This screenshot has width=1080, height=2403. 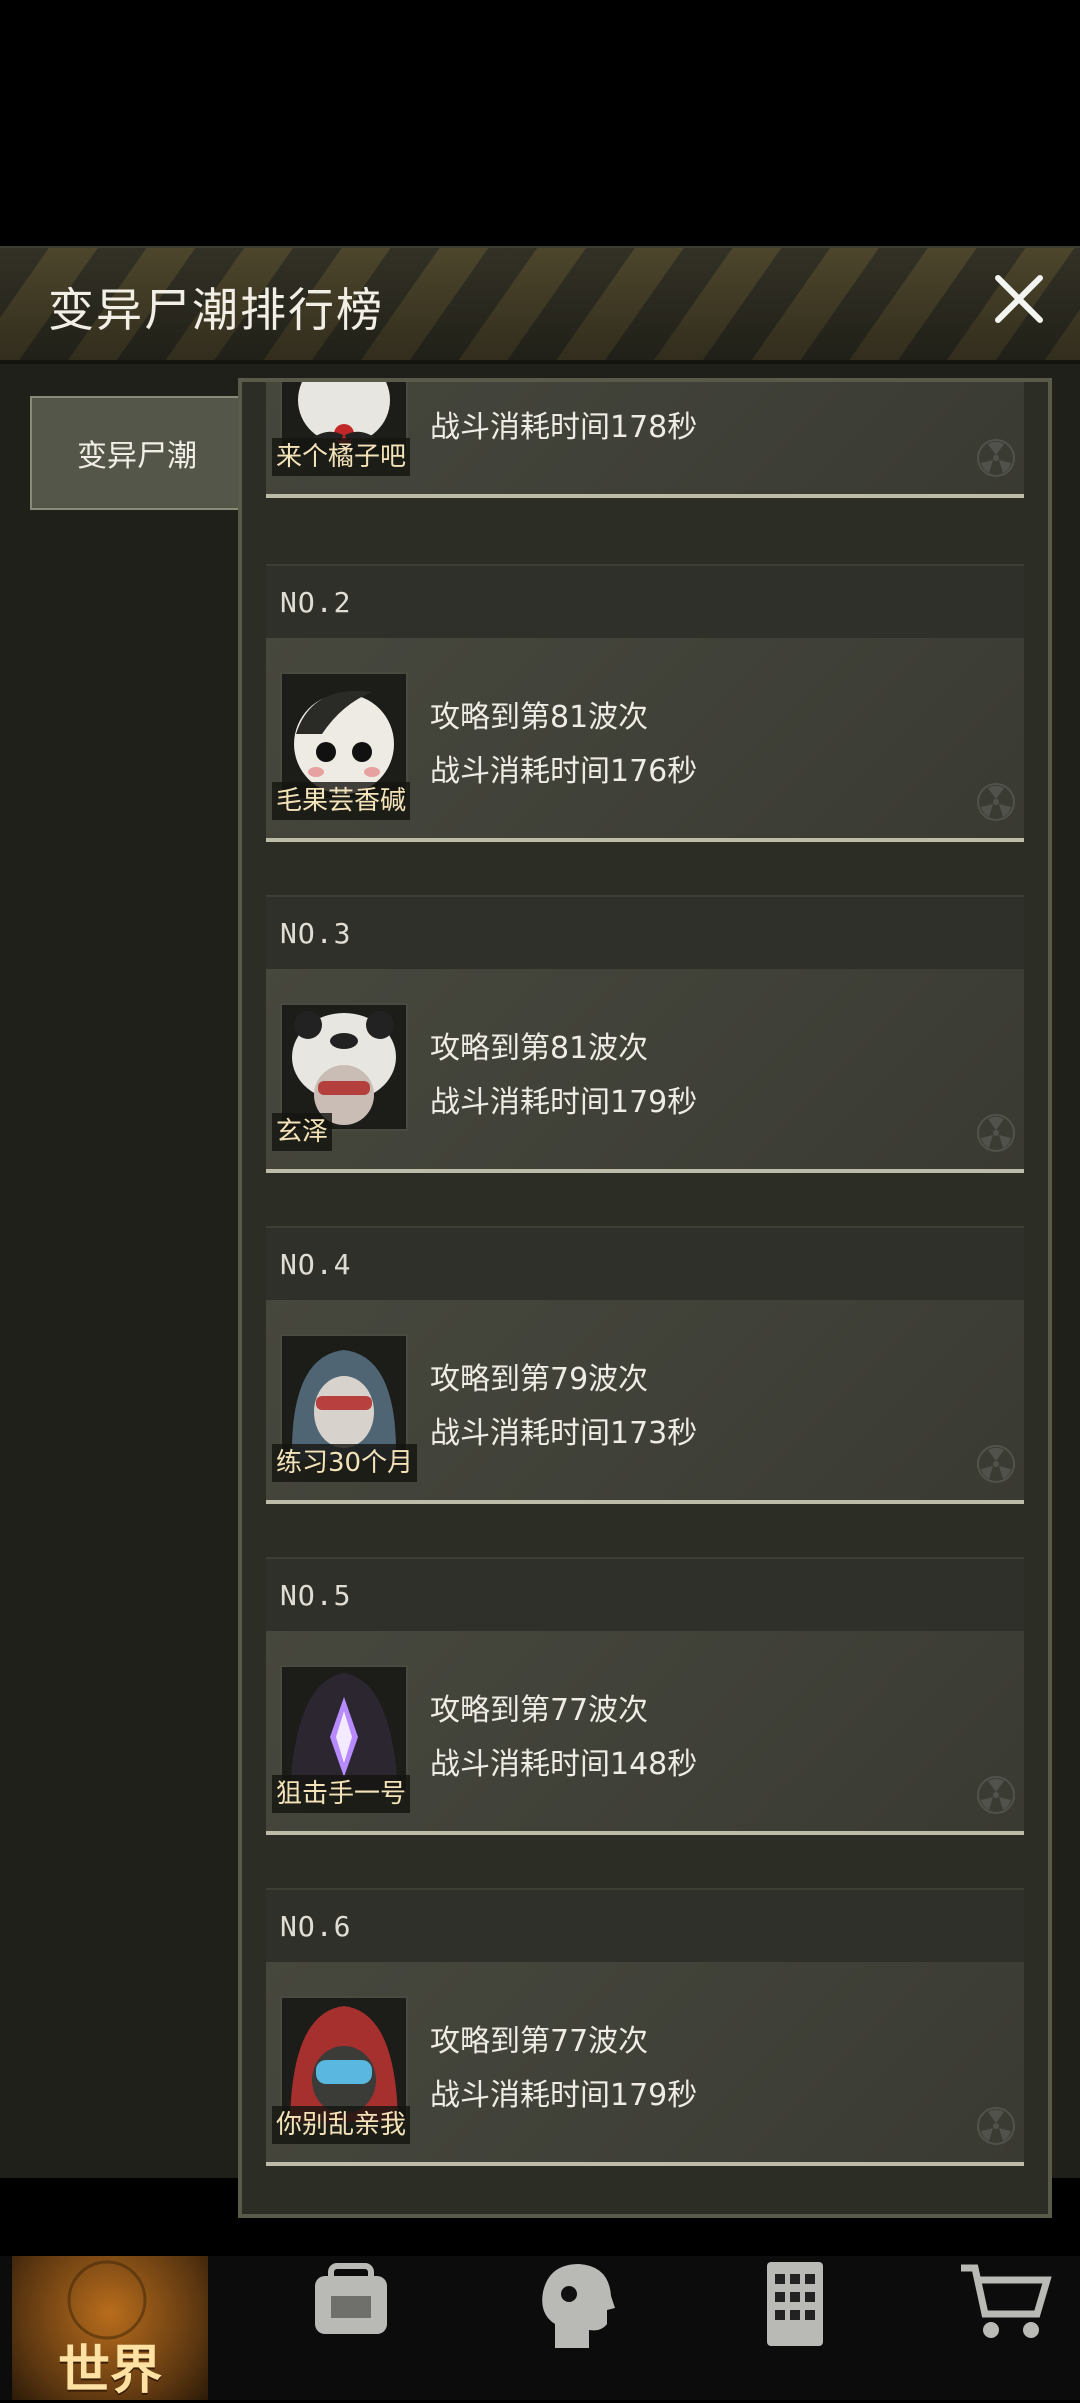 I want to click on close-icon, so click(x=1019, y=299).